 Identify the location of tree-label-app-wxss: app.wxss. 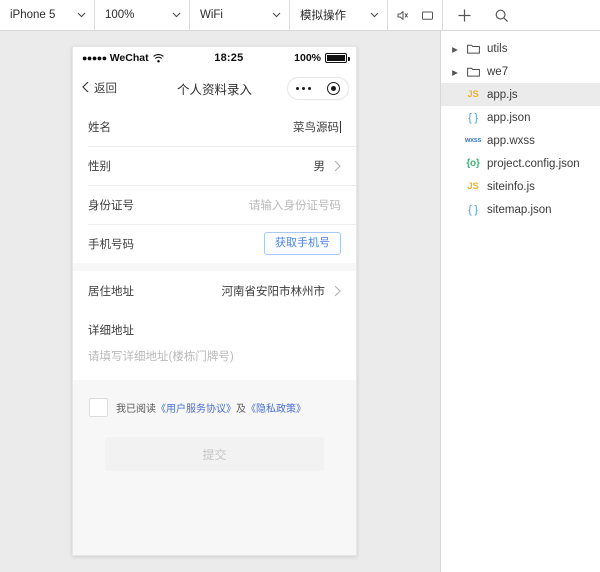
(511, 140).